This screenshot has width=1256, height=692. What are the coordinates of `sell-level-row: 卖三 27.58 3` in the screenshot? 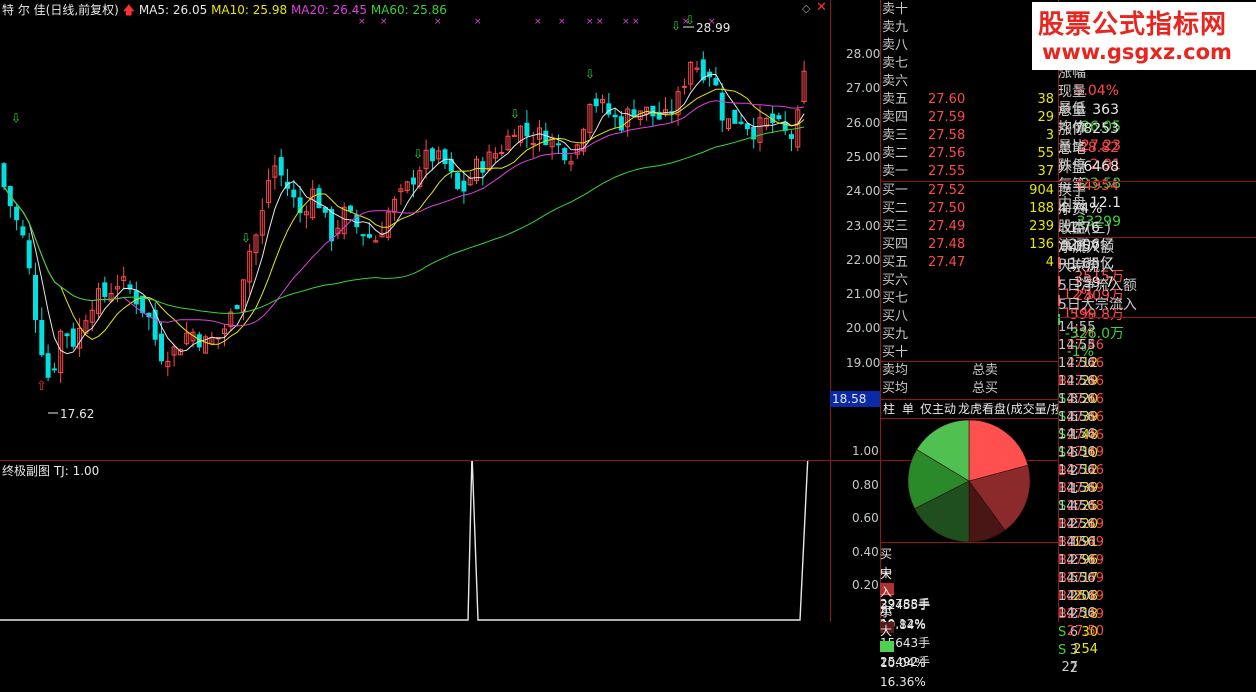 It's located at (969, 136).